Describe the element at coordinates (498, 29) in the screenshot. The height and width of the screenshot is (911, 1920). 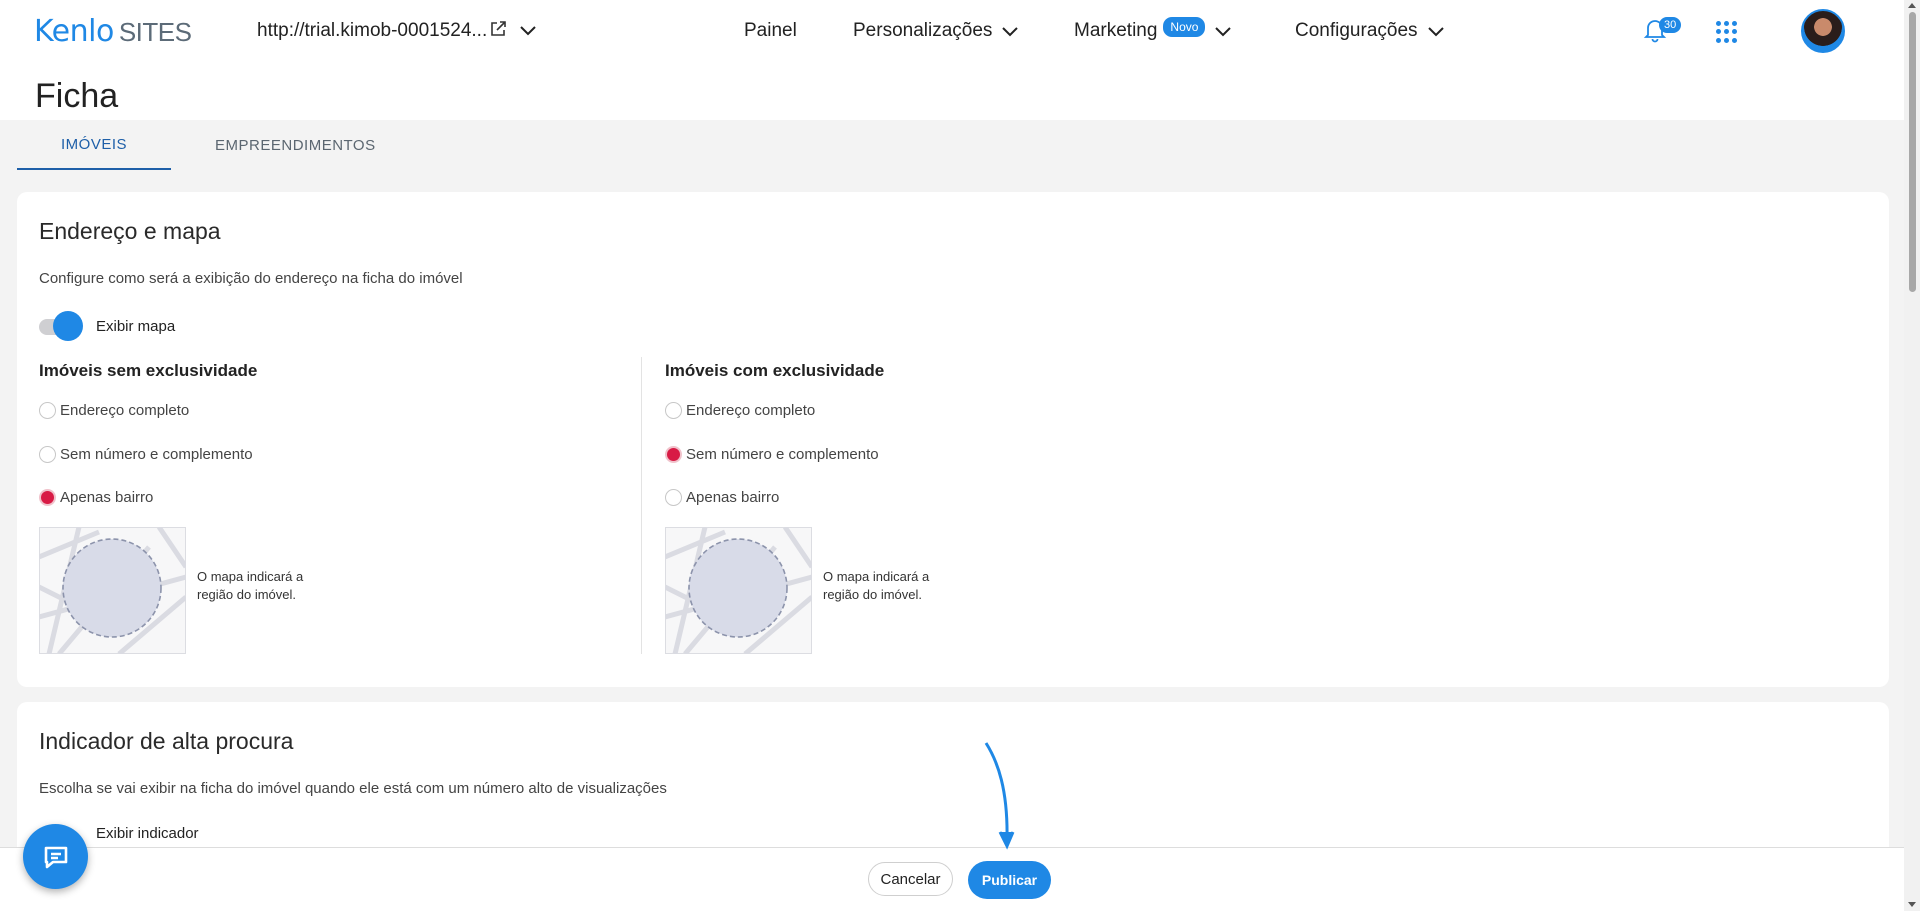
I see `external-link-icon` at that location.